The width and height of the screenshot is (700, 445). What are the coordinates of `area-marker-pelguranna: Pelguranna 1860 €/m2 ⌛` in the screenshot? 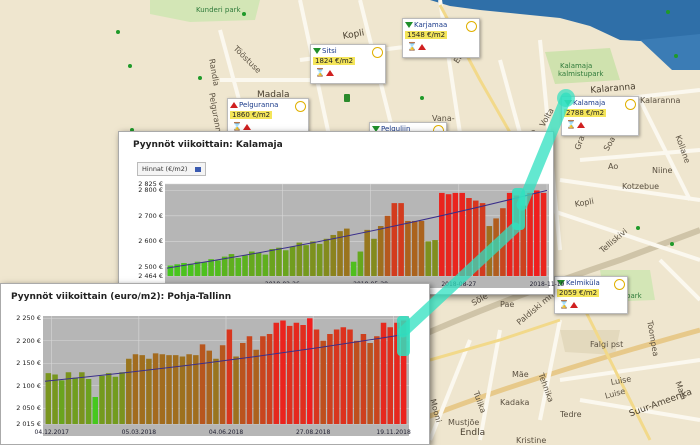 It's located at (268, 116).